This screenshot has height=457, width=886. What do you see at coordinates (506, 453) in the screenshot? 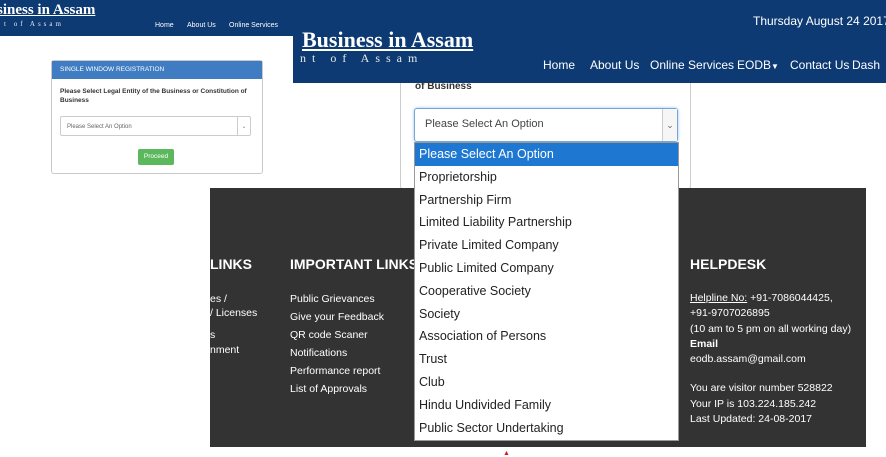
I see `red-arrow-icon: ▲` at bounding box center [506, 453].